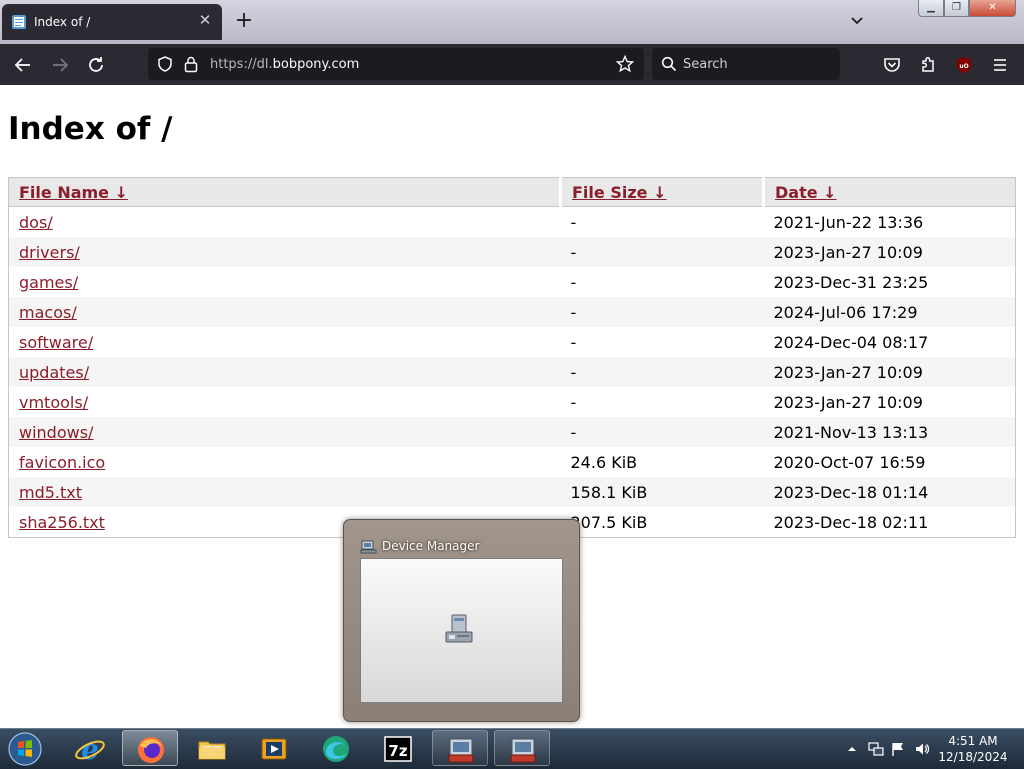 The width and height of the screenshot is (1024, 769). I want to click on network-icon, so click(876, 749).